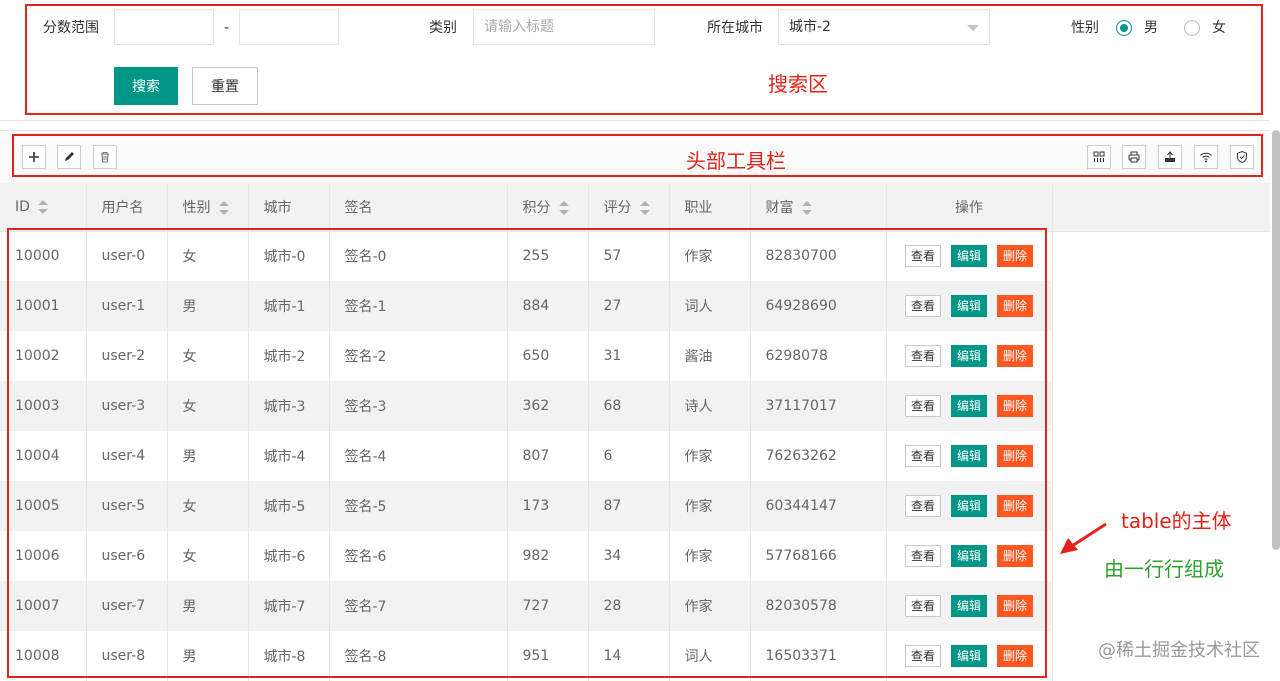  I want to click on column-header-label: 操作, so click(969, 207).